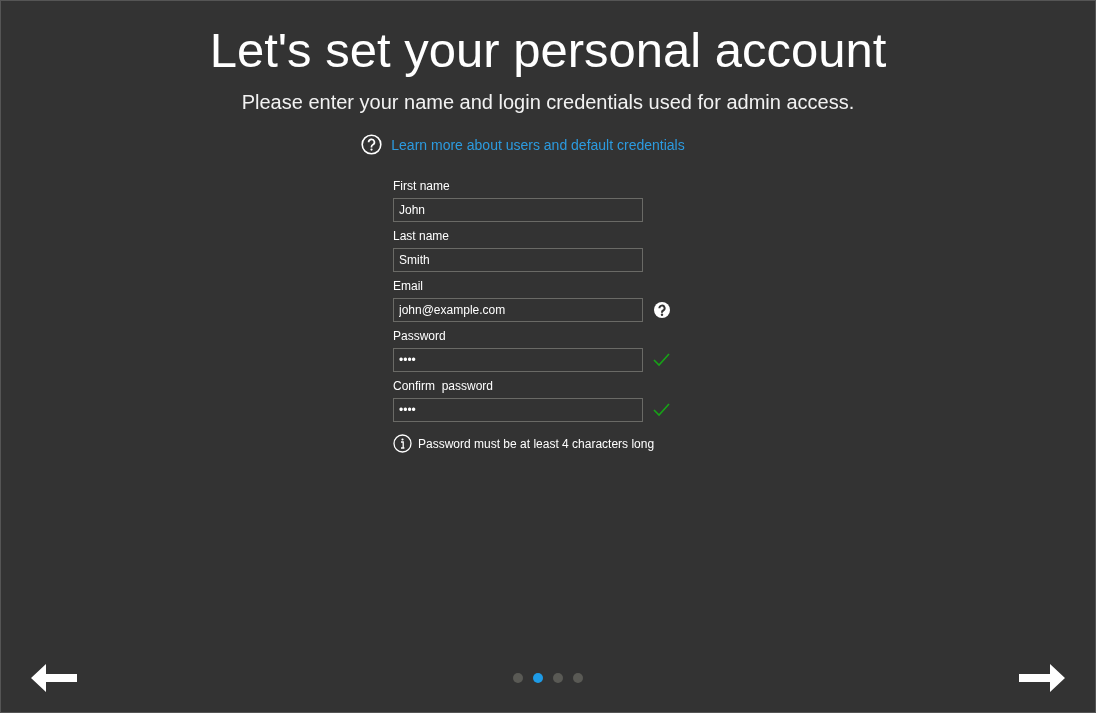 Image resolution: width=1096 pixels, height=713 pixels. Describe the element at coordinates (1042, 678) in the screenshot. I see `next-button` at that location.